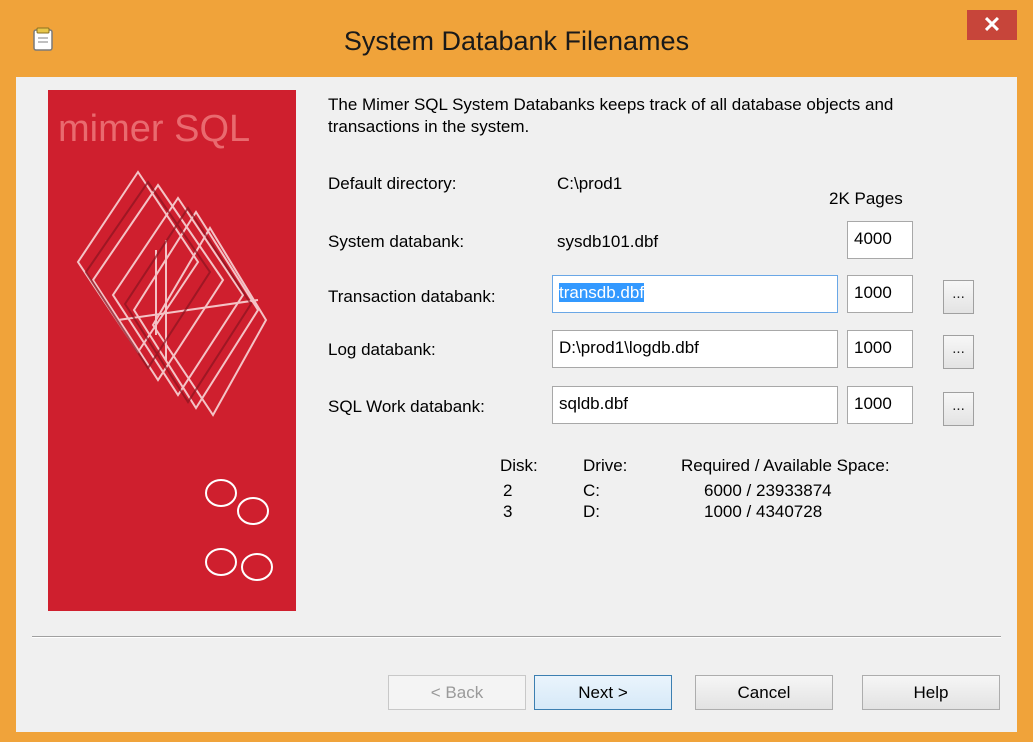 The width and height of the screenshot is (1033, 742). Describe the element at coordinates (602, 292) in the screenshot. I see `transaction-databank-text: transdb.dbf` at that location.